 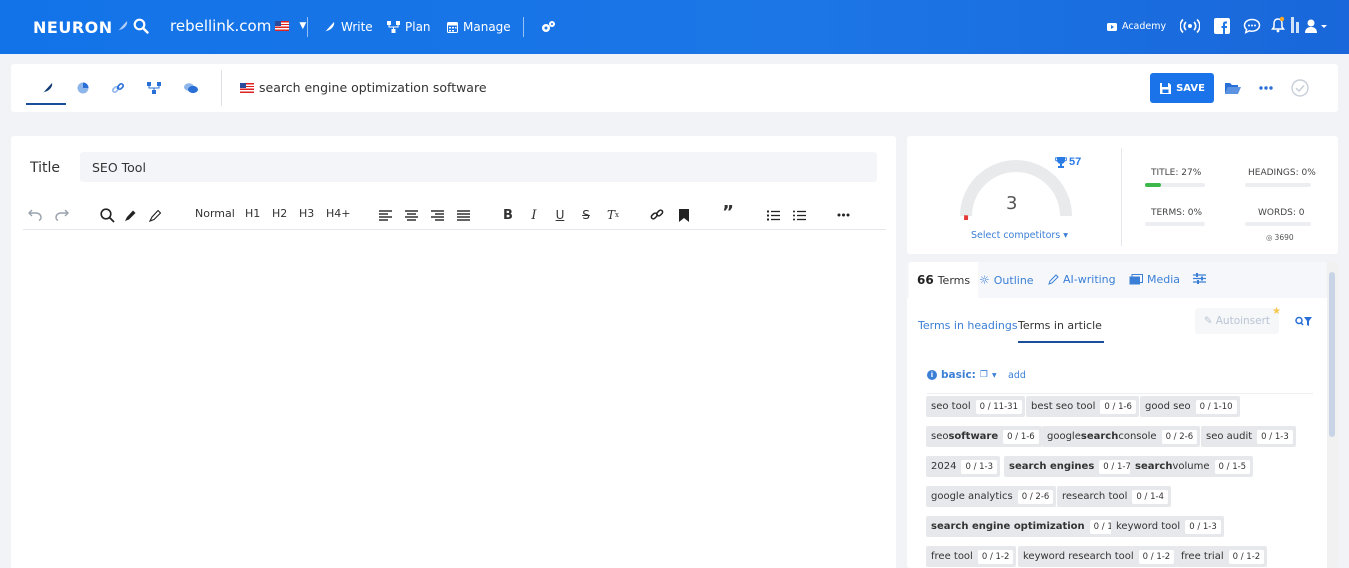 I want to click on term-chip: search volume 0 / 1-5, so click(x=1192, y=466).